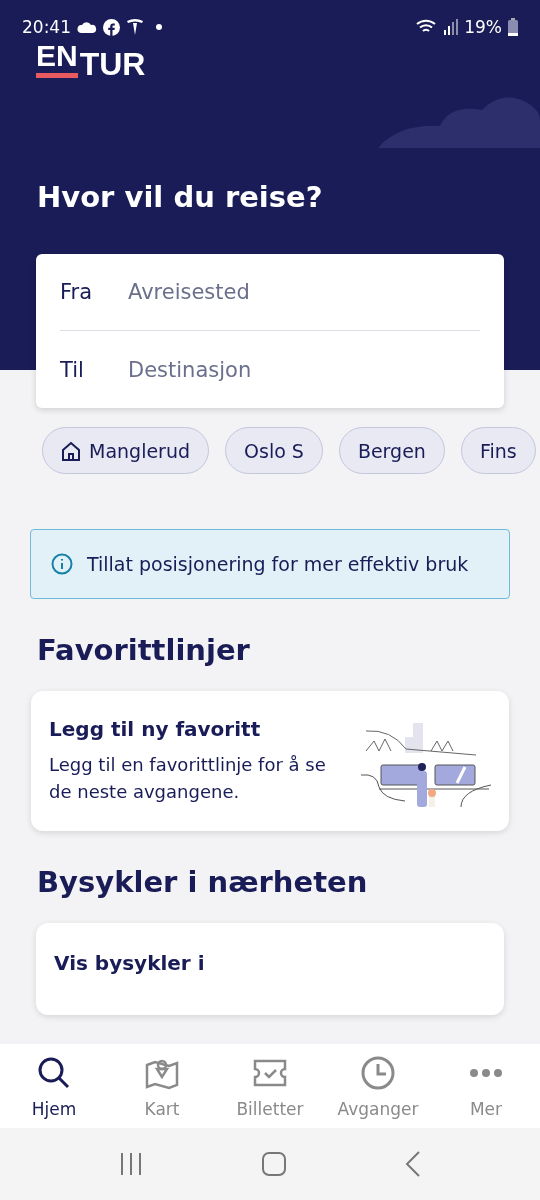 The image size is (540, 1200). Describe the element at coordinates (498, 450) in the screenshot. I see `location-chip: Fins` at that location.